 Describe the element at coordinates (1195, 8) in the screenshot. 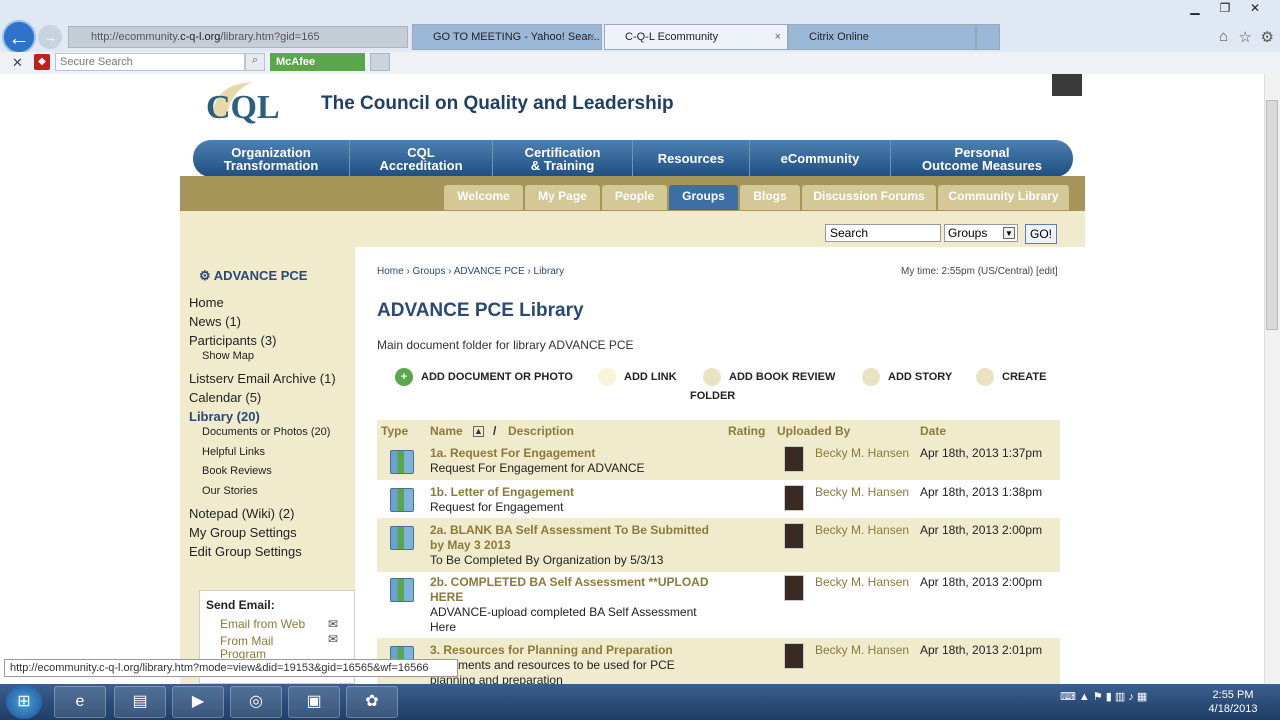

I see `minimize-icon: ▁` at that location.